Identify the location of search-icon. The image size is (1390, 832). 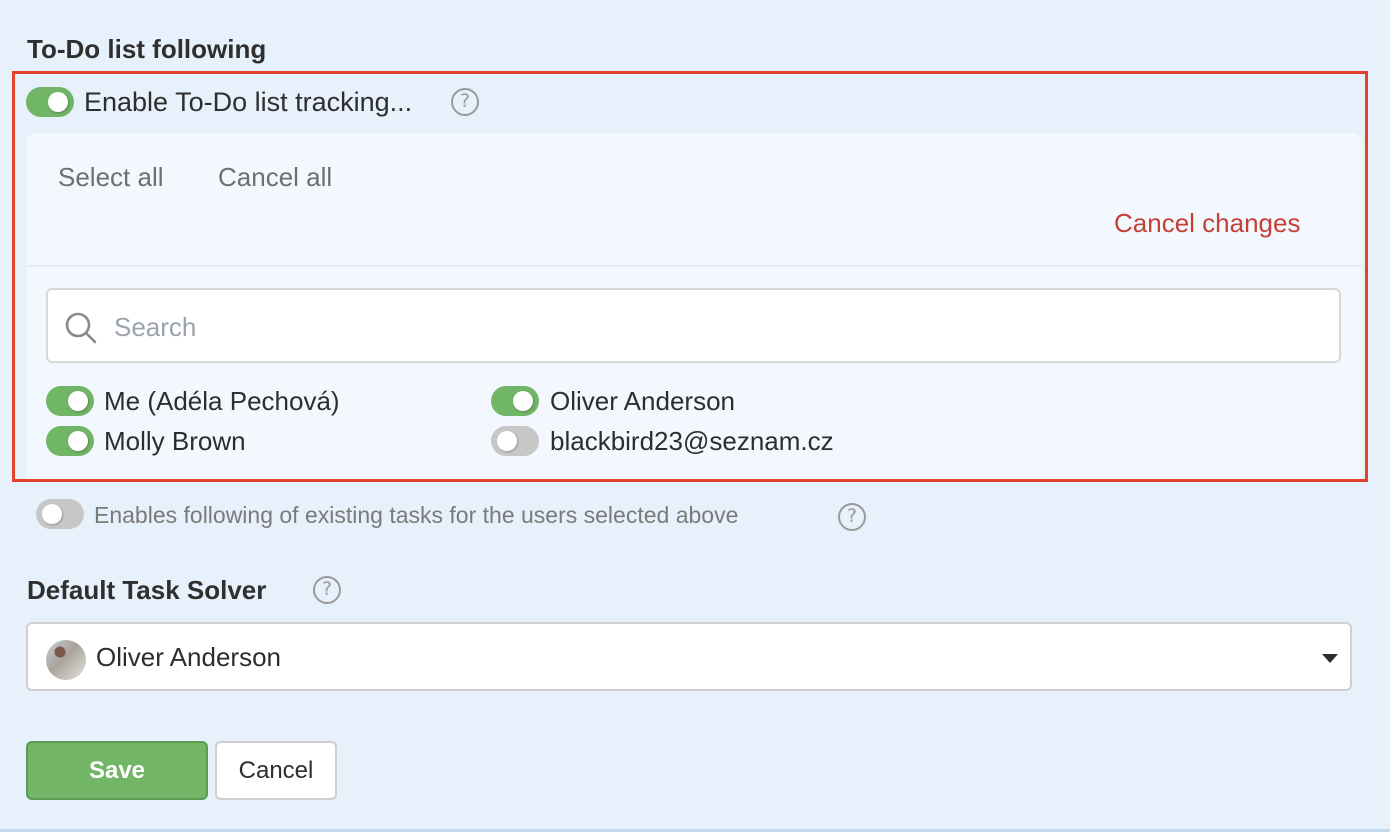
(81, 328).